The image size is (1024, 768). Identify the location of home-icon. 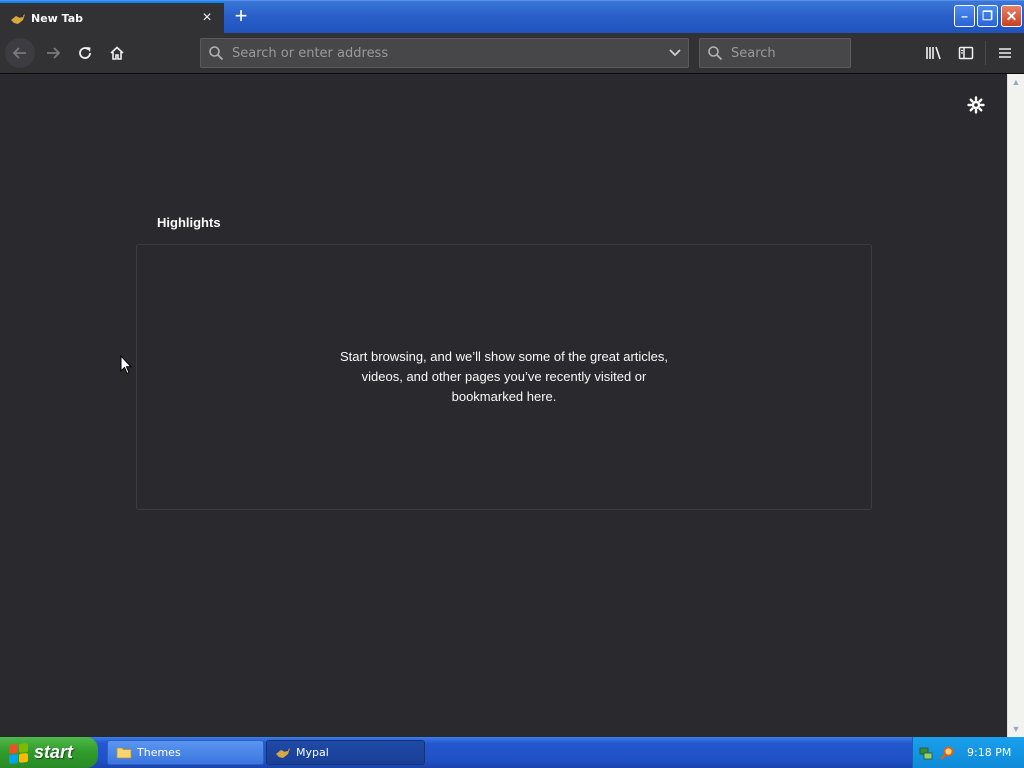
(117, 53).